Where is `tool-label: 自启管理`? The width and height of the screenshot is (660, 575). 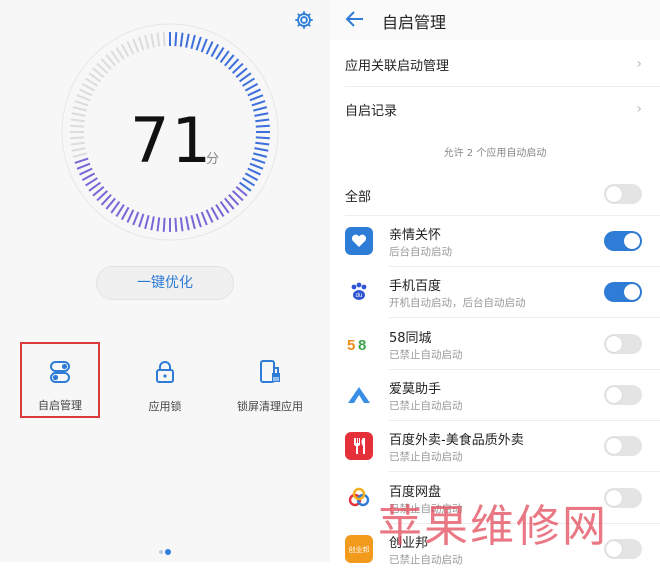
tool-label: 自启管理 is located at coordinates (60, 405).